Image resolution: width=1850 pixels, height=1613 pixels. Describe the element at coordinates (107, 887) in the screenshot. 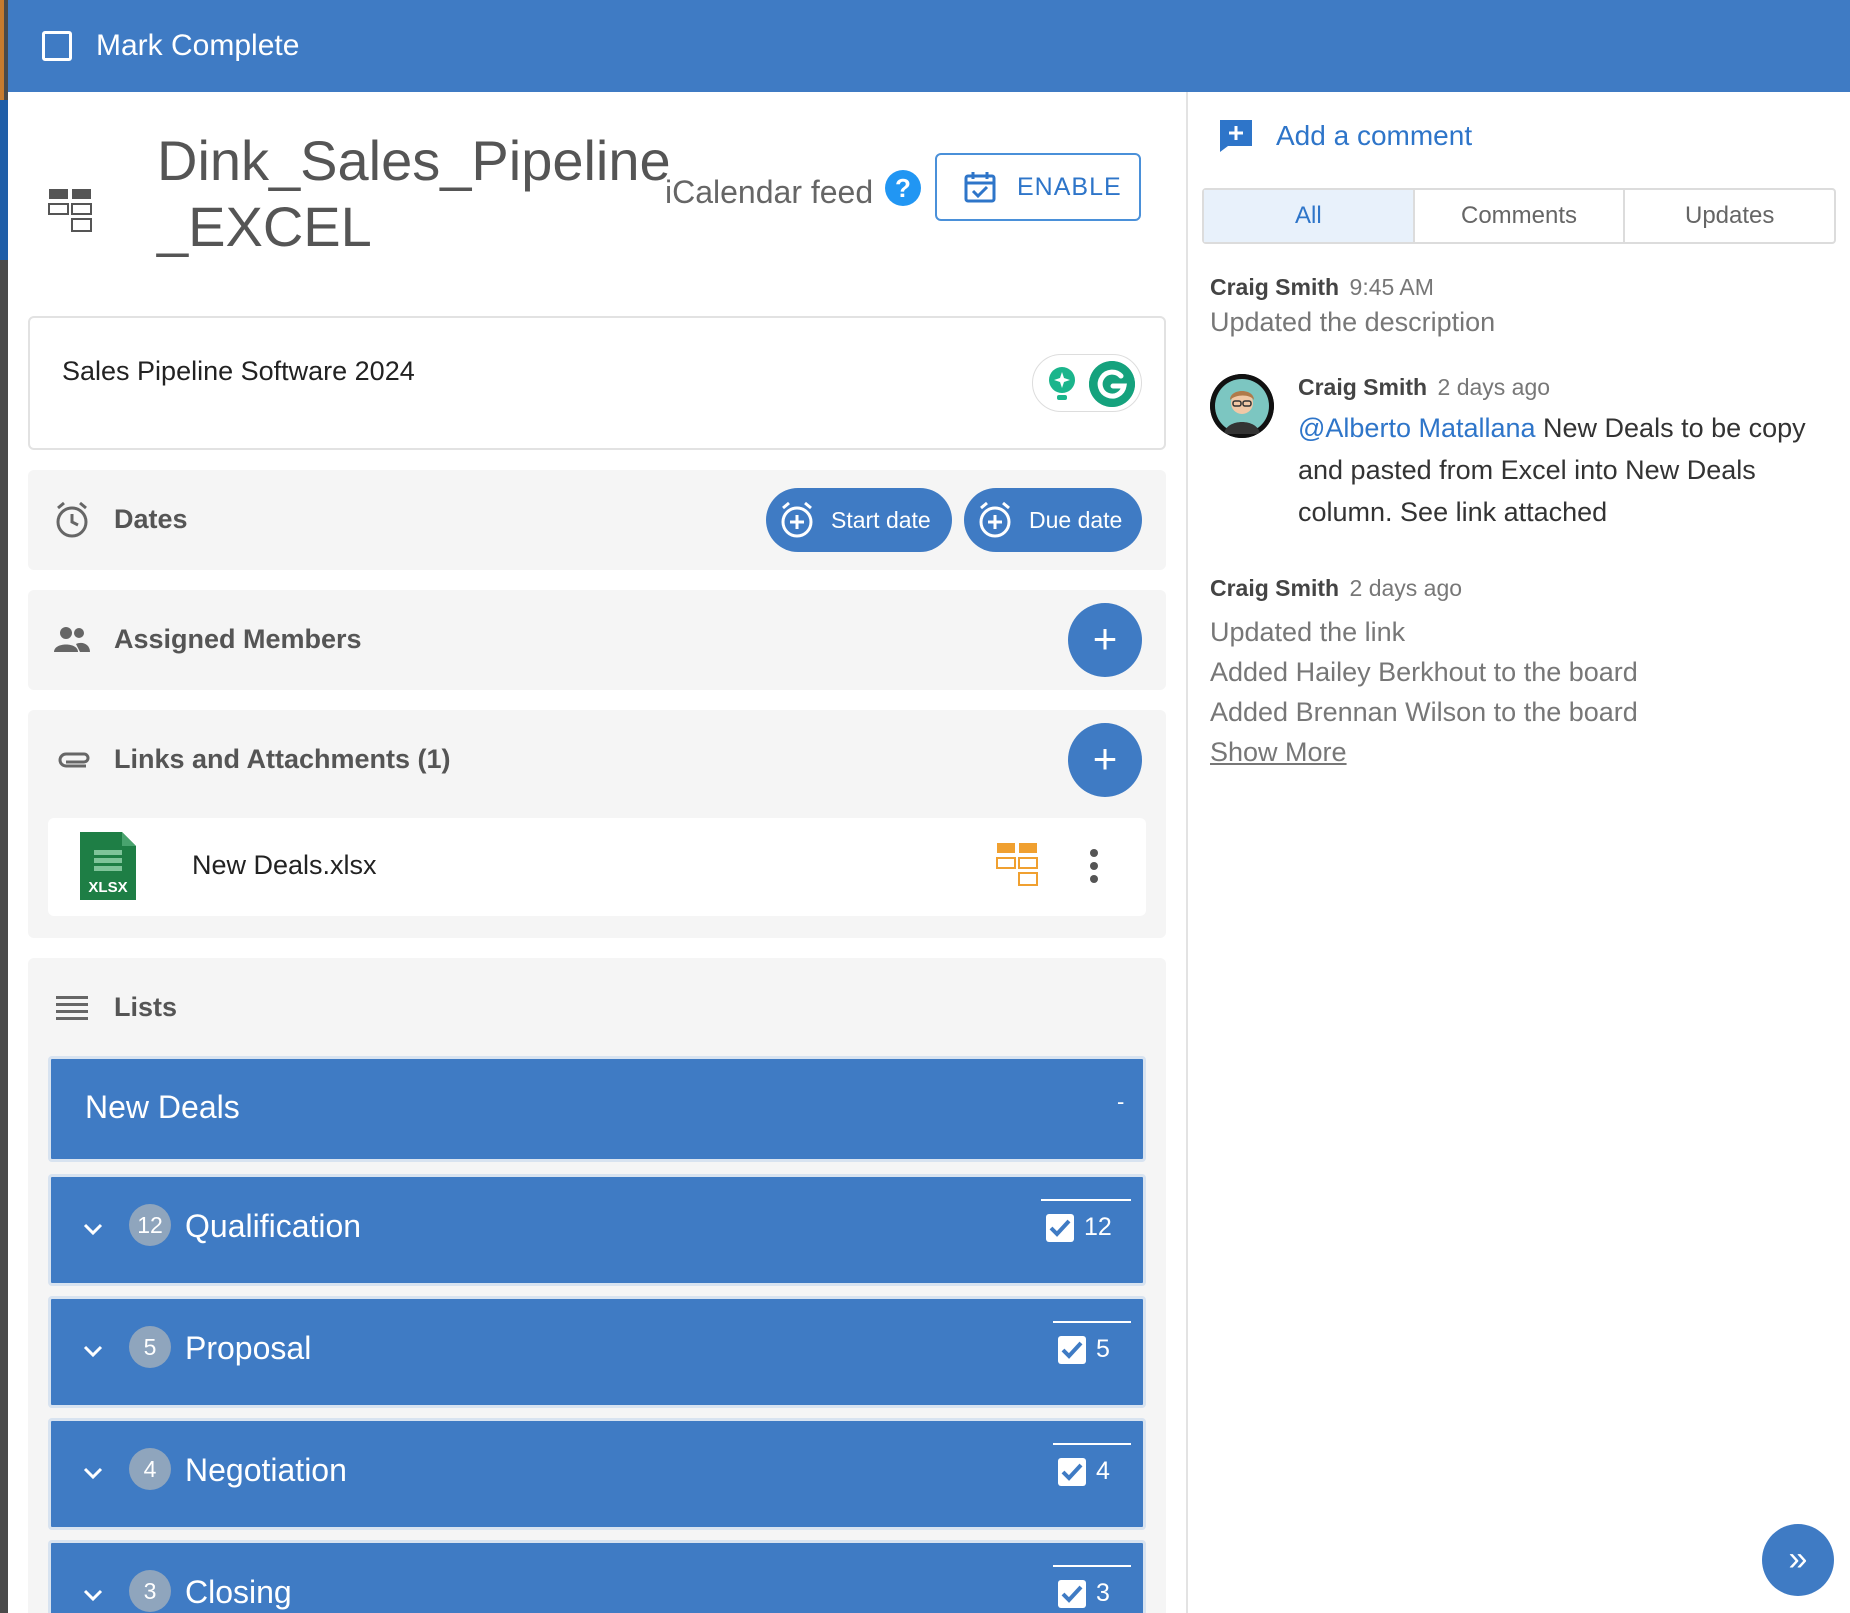

I see `xlsx-icon-text: XLSX` at that location.